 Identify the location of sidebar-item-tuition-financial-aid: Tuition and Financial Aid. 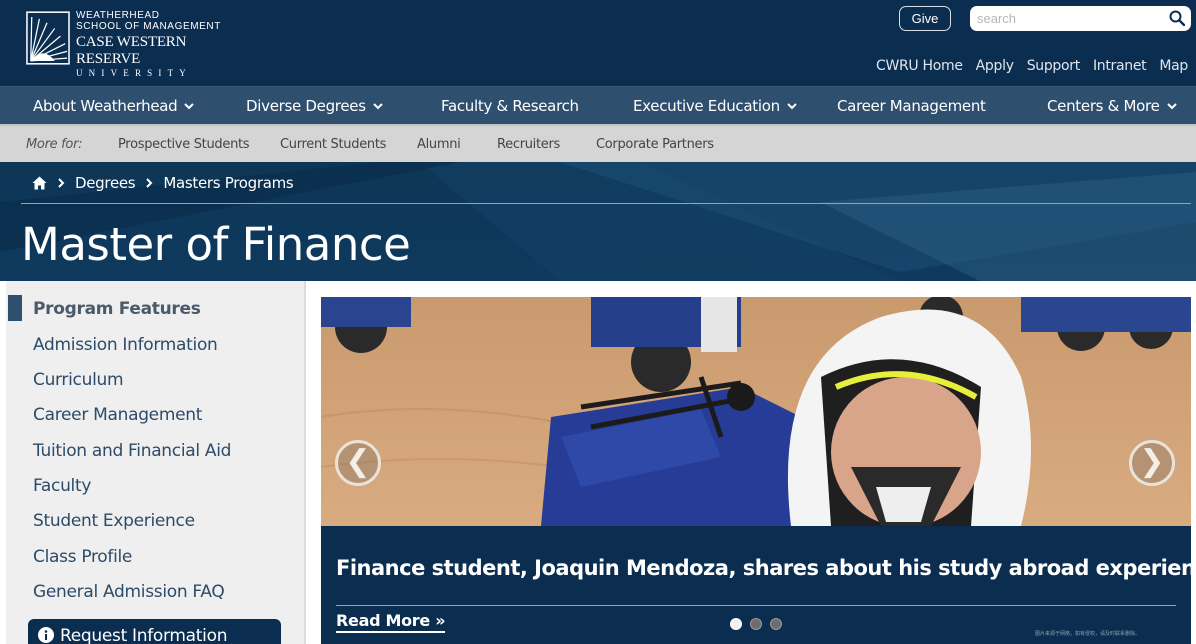
(132, 451).